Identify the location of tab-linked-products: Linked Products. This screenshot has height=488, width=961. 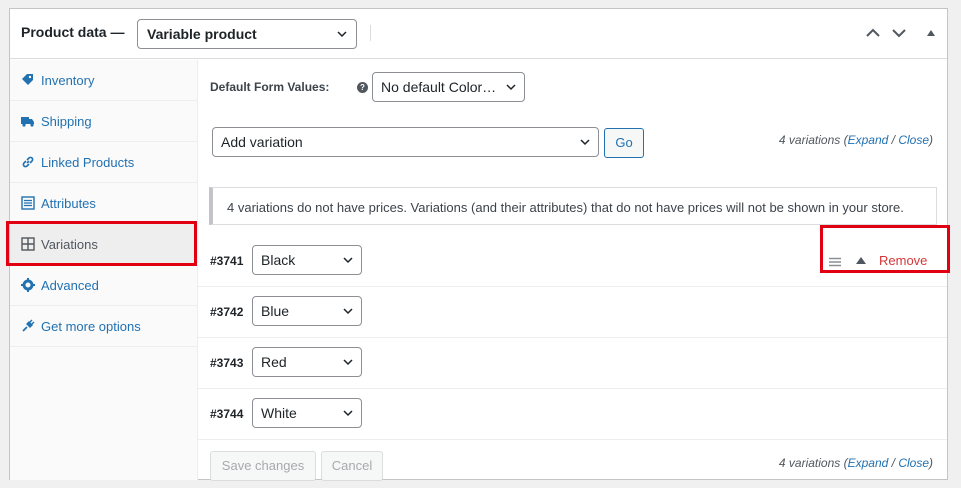
(104, 162).